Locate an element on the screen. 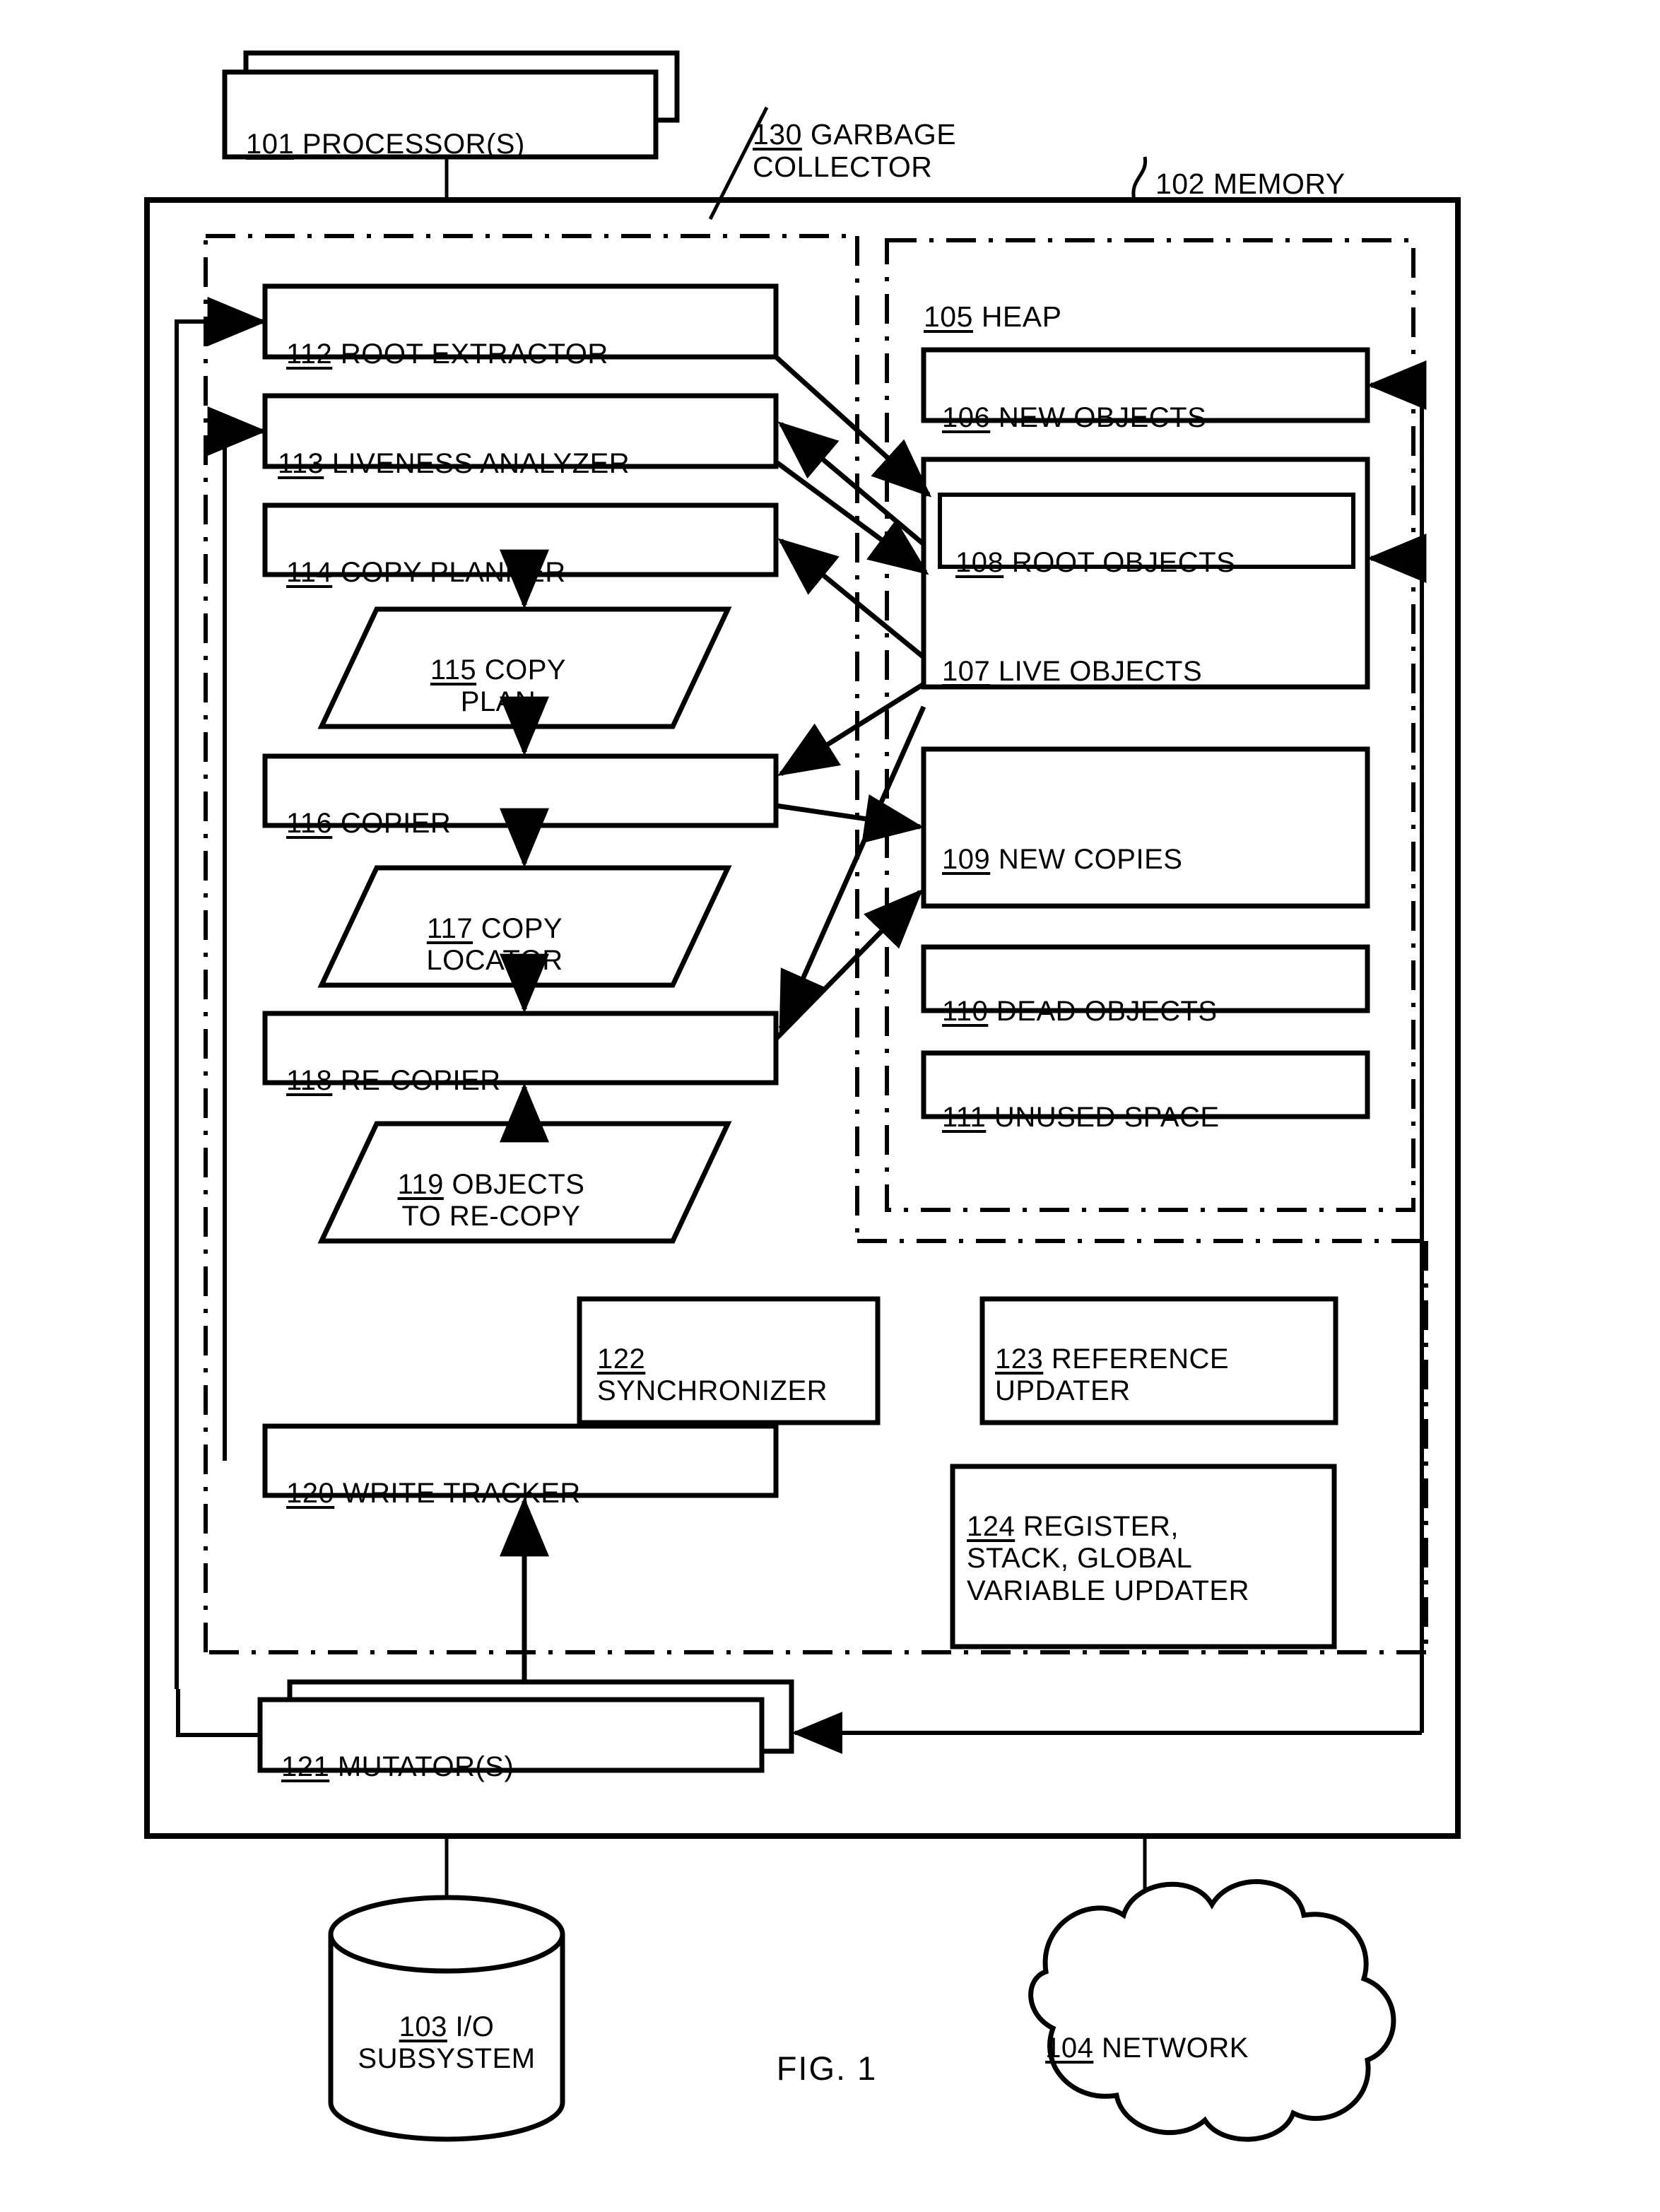 The height and width of the screenshot is (2212, 1660). copier-ref: 116 is located at coordinates (309, 823).